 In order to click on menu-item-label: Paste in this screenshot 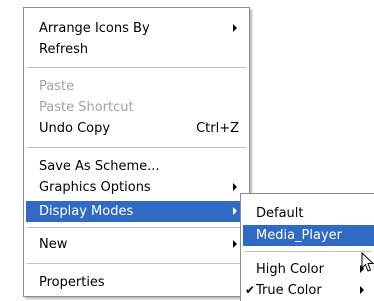, I will do `click(57, 86)`.